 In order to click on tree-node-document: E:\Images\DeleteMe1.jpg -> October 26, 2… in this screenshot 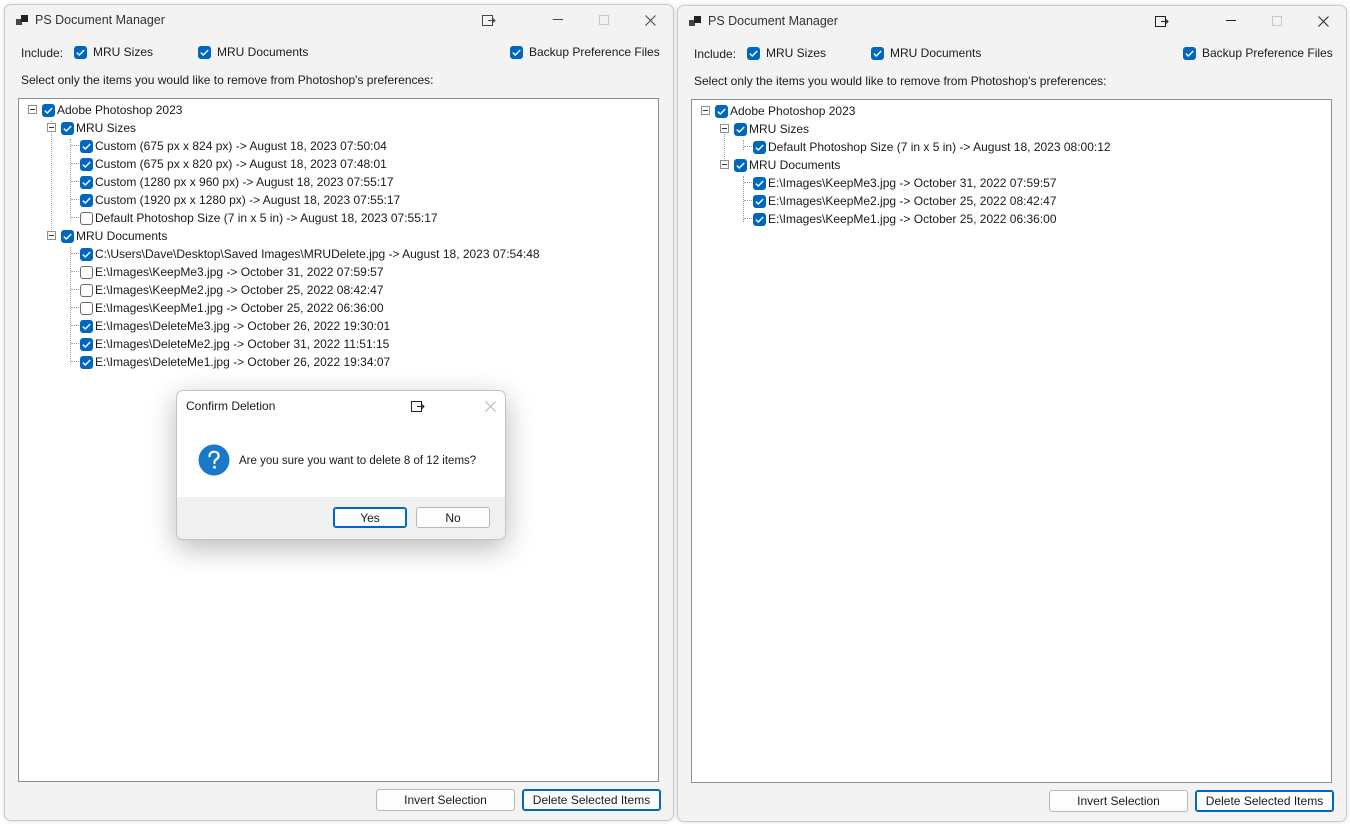, I will do `click(235, 362)`.